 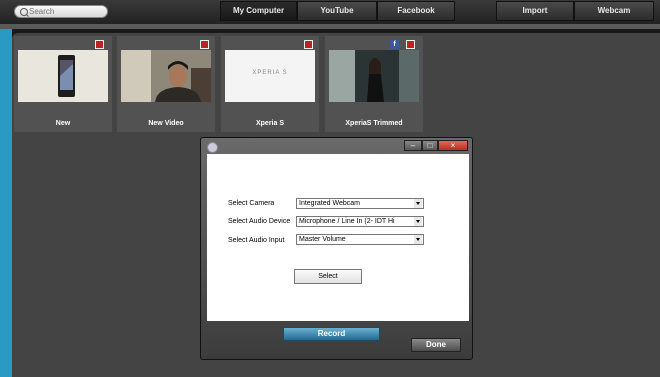 What do you see at coordinates (6, 203) in the screenshot?
I see `window-edge` at bounding box center [6, 203].